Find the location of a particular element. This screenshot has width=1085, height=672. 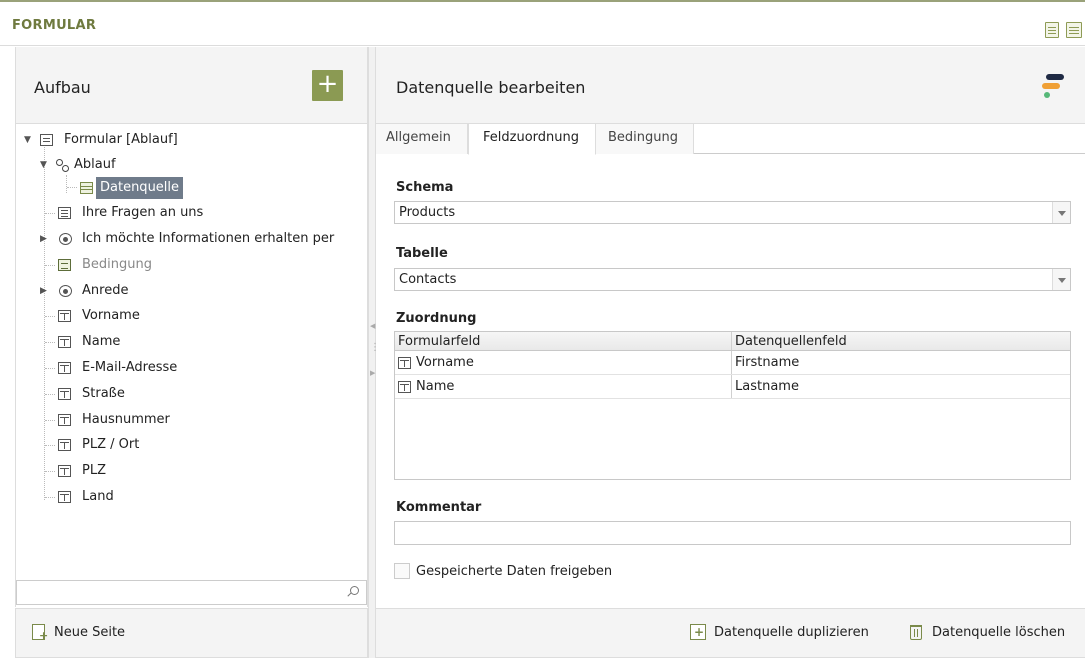

column-header-form-field: Formularfeld is located at coordinates (563, 341).